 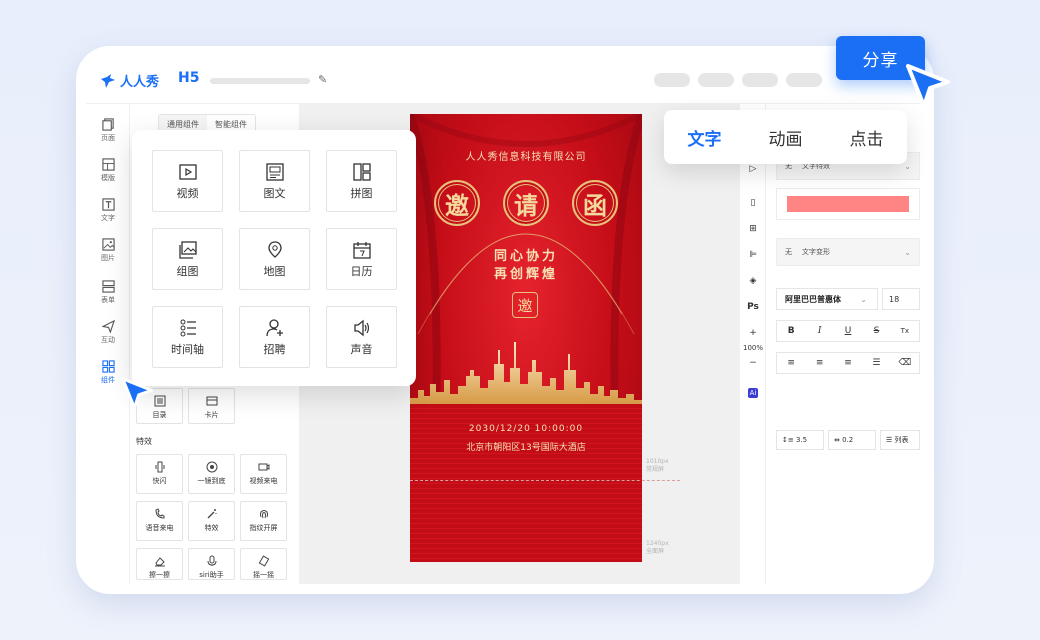 I want to click on effect-shake-label: 摇一摇, so click(x=263, y=575).